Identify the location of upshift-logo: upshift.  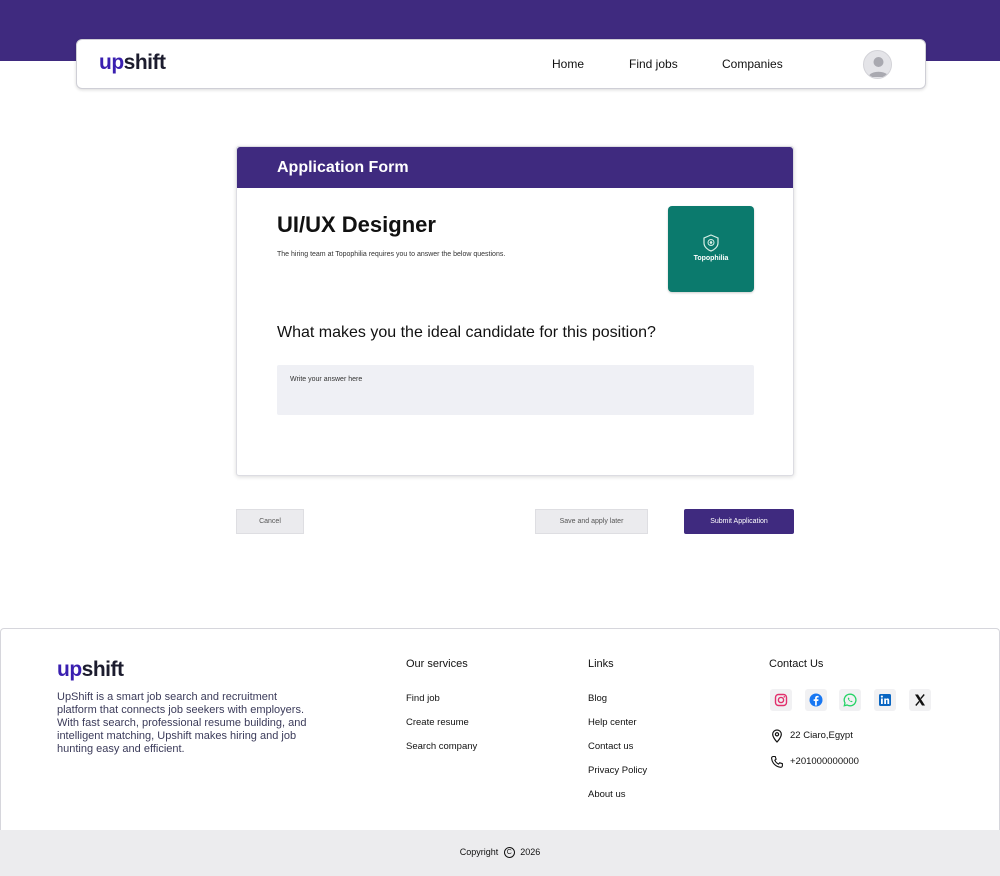
(132, 63).